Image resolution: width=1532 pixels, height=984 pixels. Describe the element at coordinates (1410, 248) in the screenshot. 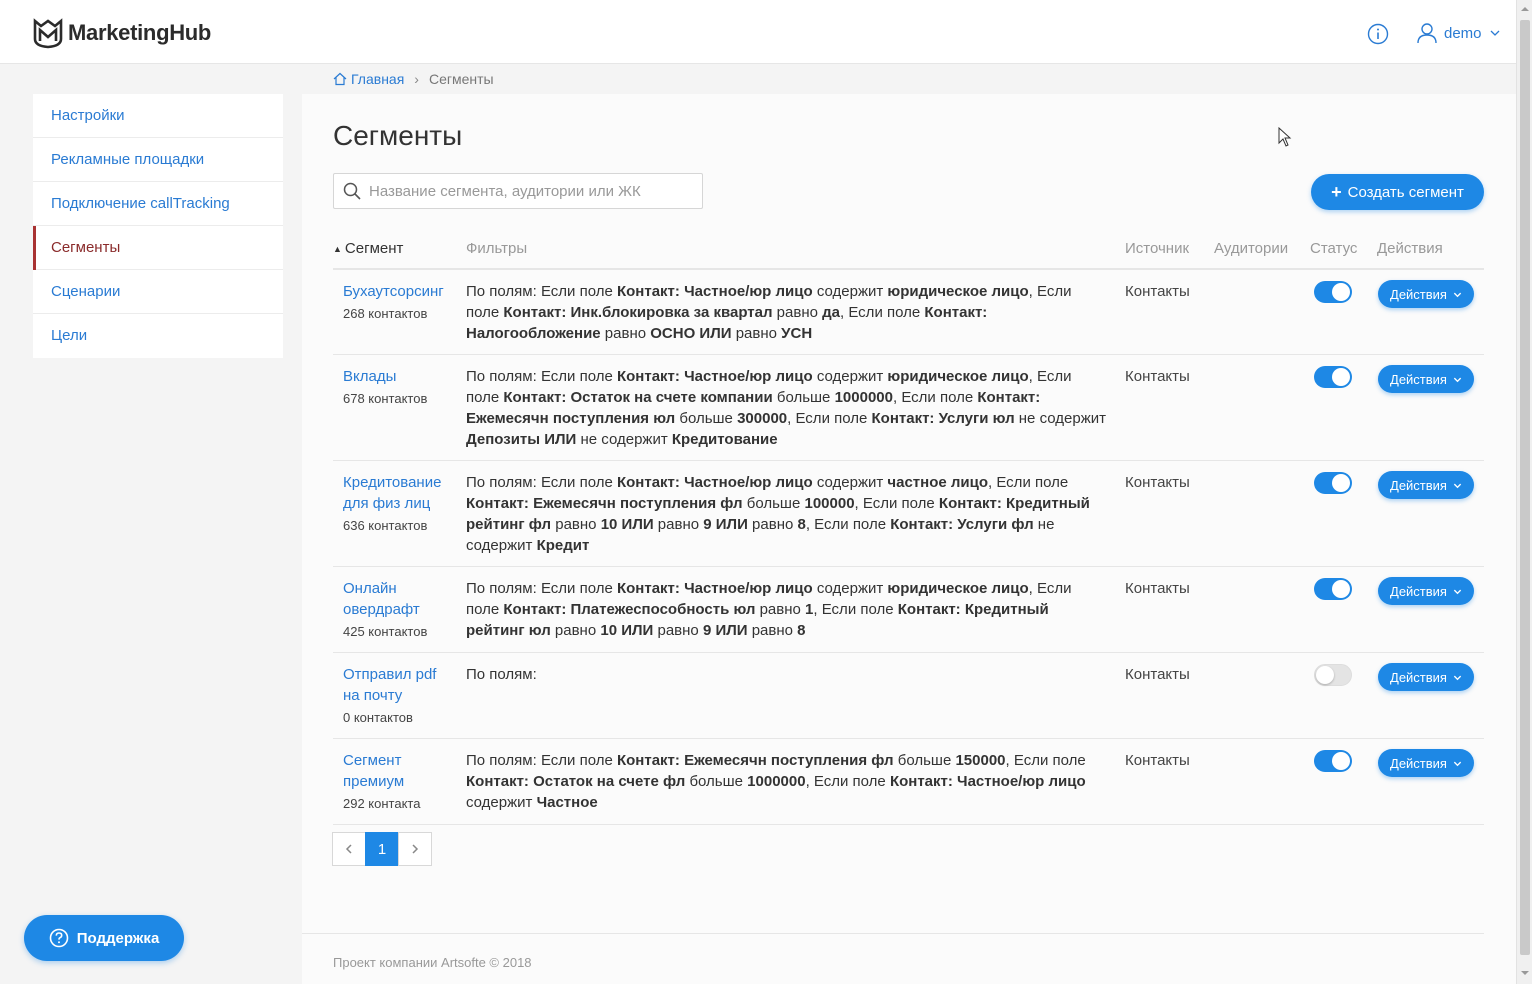

I see `column-actions: Действия` at that location.